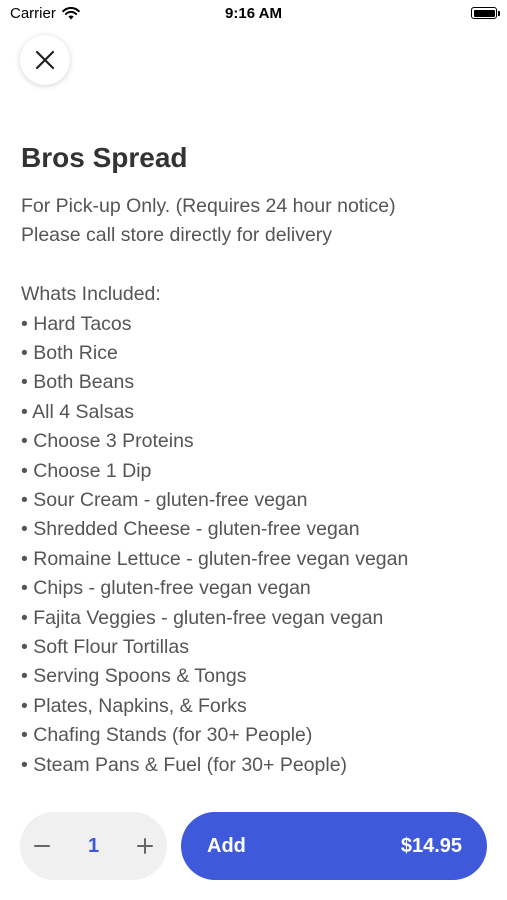 This screenshot has width=507, height=900. I want to click on add-label: Add, so click(226, 846).